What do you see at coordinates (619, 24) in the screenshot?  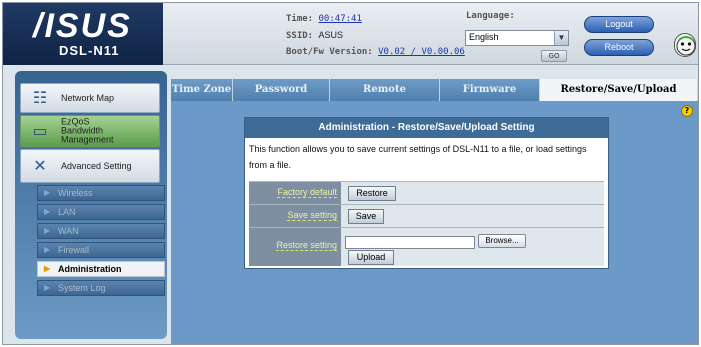 I see `logout-button: Logout` at bounding box center [619, 24].